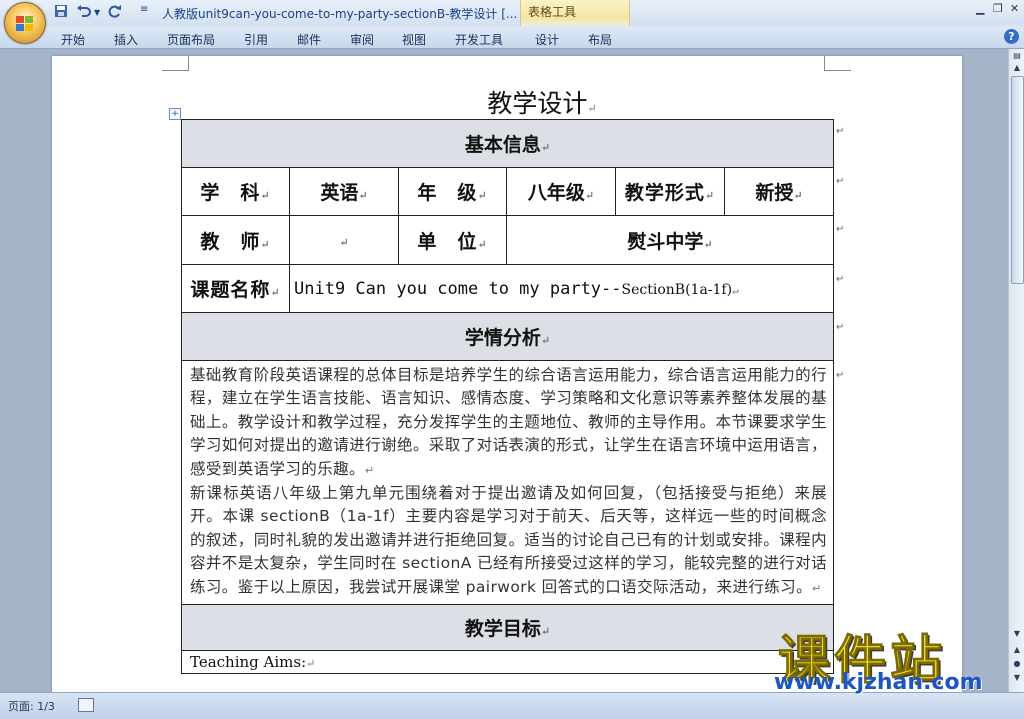 This screenshot has width=1024, height=719. Describe the element at coordinates (507, 336) in the screenshot. I see `student-analysis-header: 学情分析↵` at that location.